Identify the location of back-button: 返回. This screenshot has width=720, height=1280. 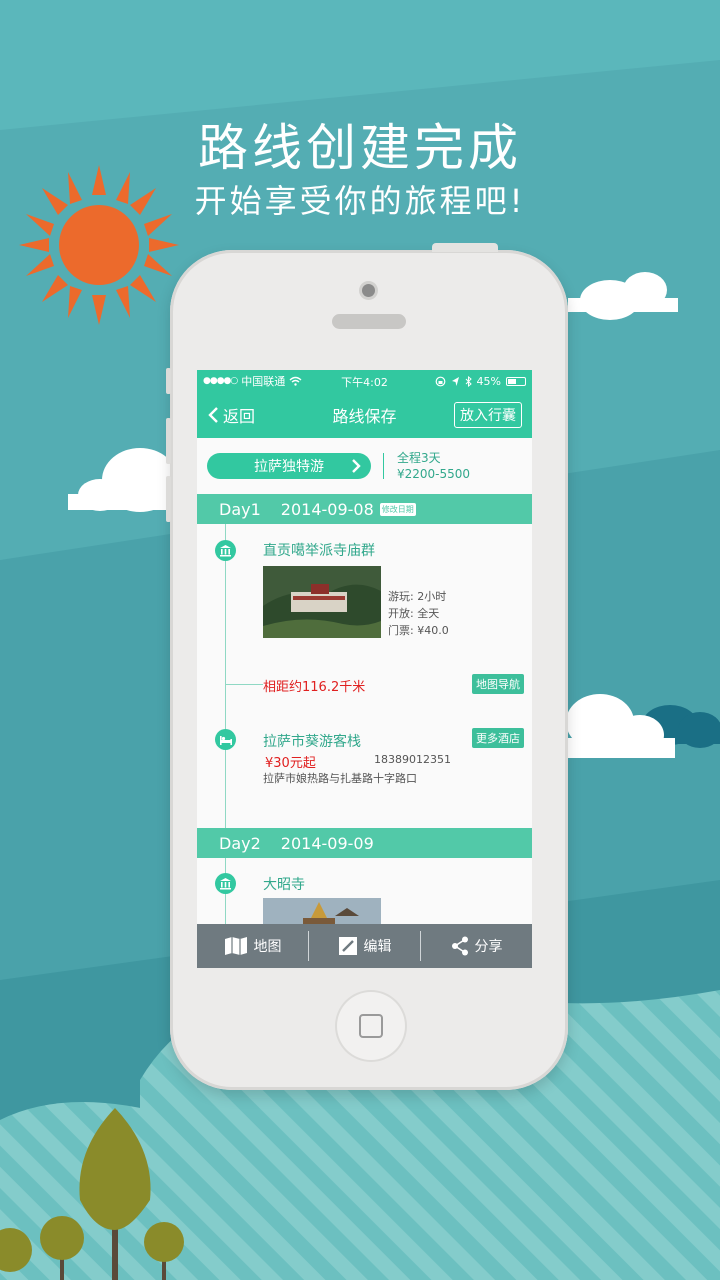
(231, 415).